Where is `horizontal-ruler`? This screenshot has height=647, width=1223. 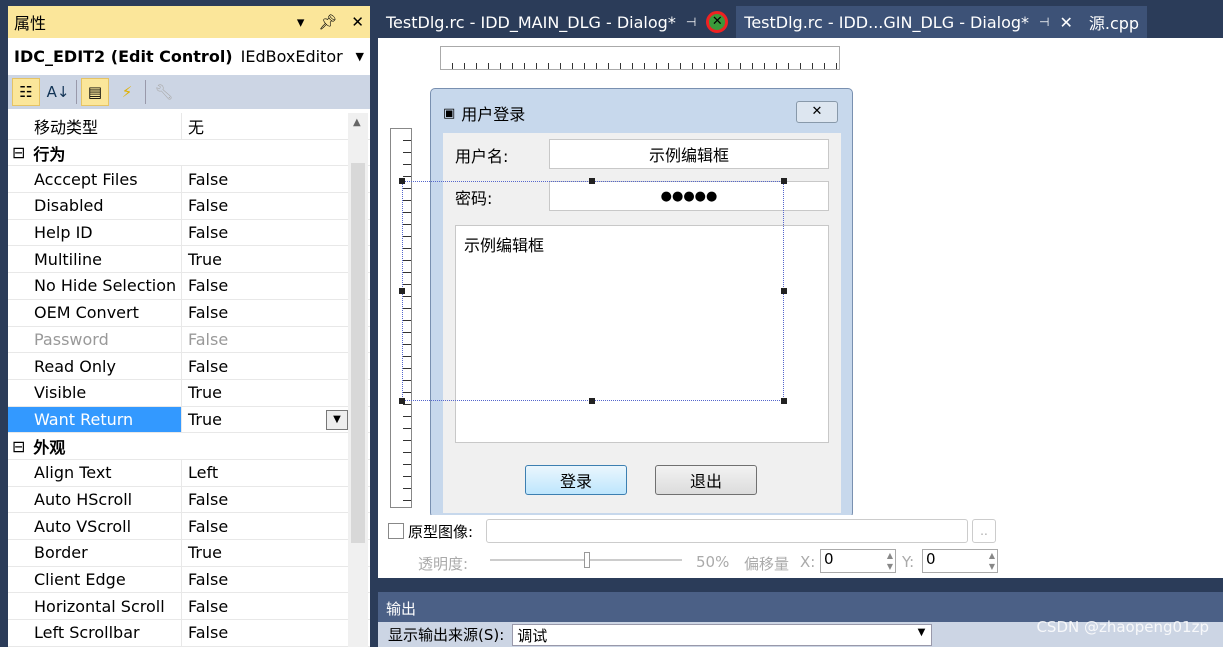
horizontal-ruler is located at coordinates (640, 58).